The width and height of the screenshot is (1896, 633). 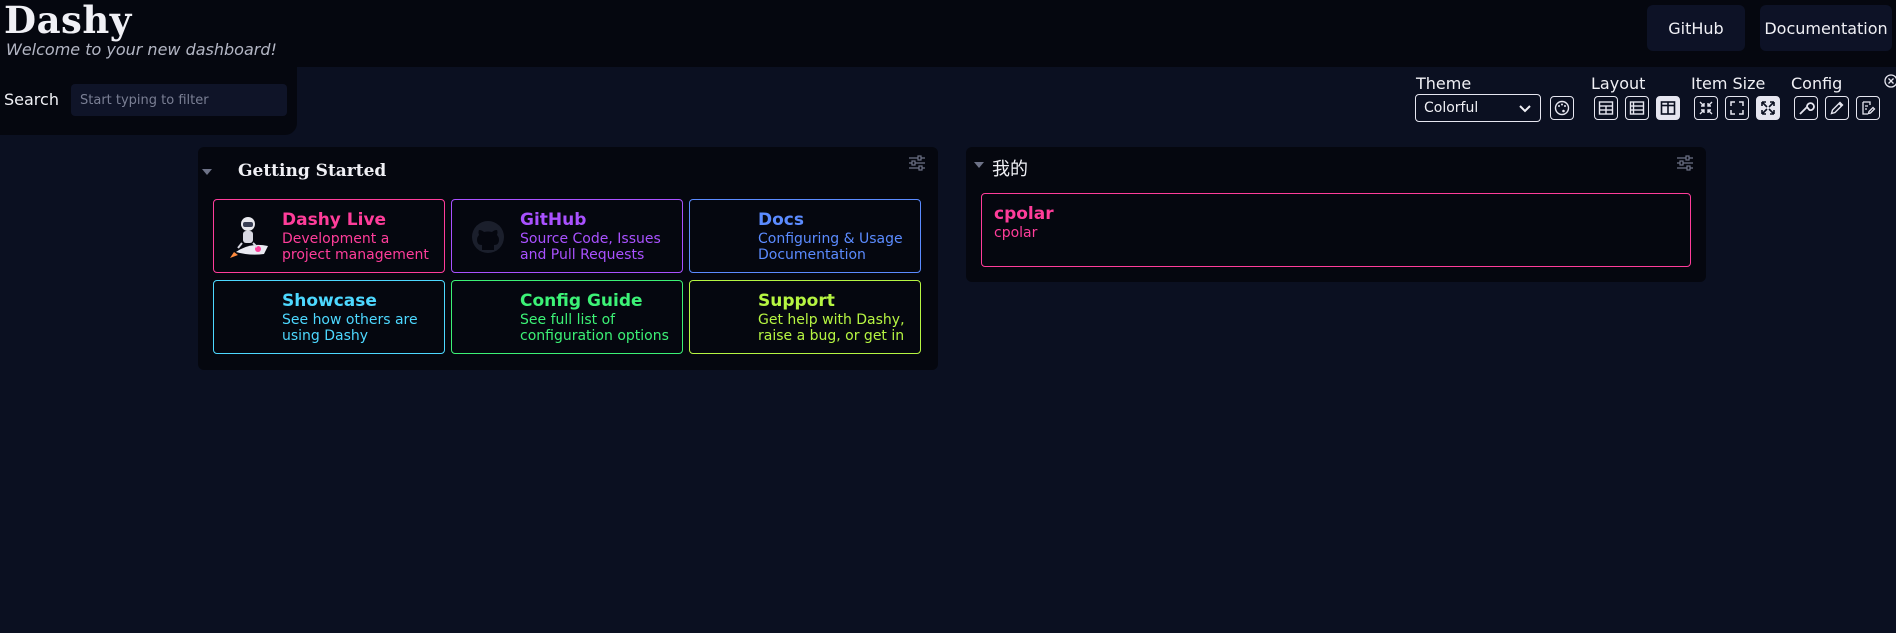 I want to click on layout-vertical-button, so click(x=1637, y=108).